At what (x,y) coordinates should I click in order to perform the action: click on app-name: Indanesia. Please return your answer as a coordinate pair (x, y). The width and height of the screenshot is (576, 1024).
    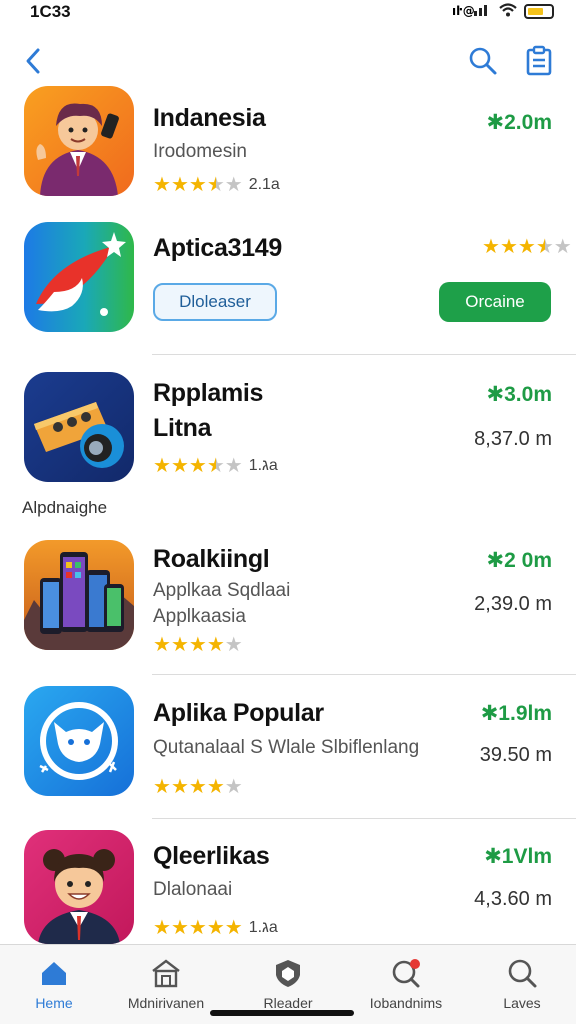
    Looking at the image, I should click on (209, 118).